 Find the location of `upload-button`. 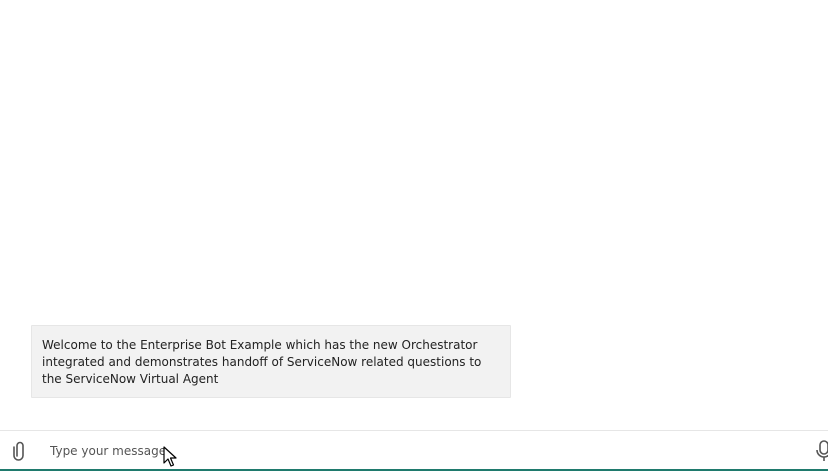

upload-button is located at coordinates (20, 451).